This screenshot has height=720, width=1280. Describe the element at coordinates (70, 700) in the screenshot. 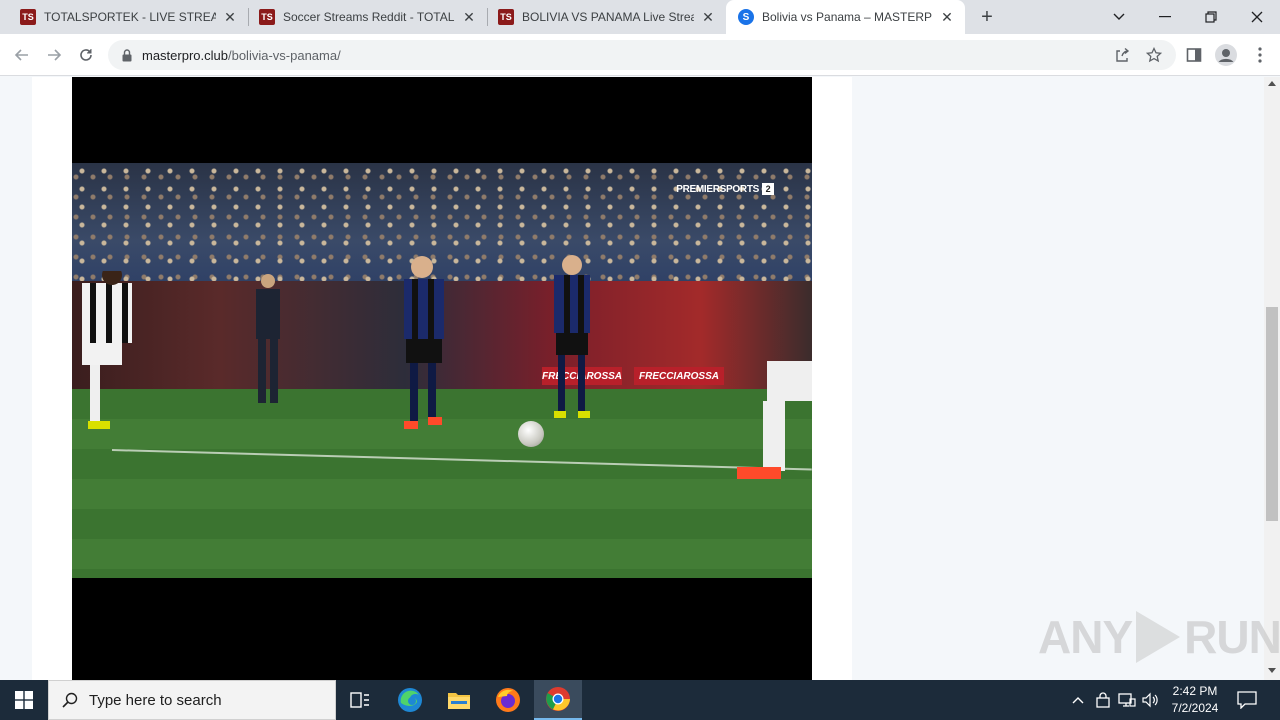

I see `search-icon` at that location.